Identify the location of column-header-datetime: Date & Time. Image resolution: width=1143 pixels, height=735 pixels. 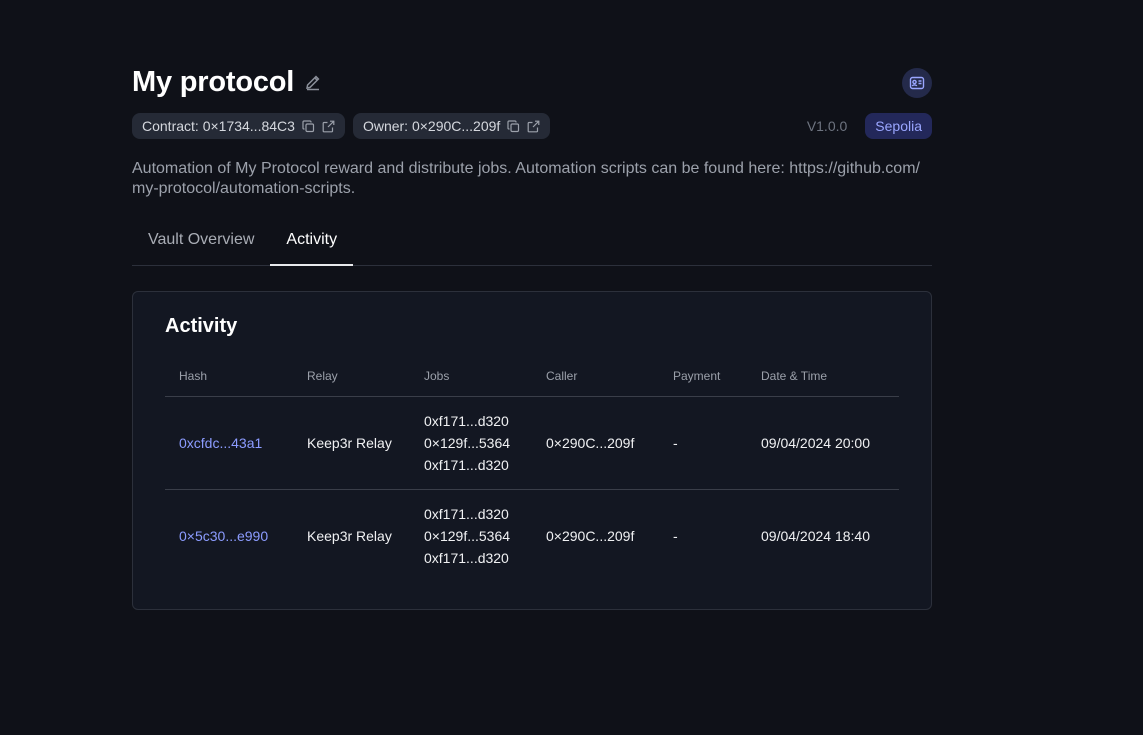
(823, 376).